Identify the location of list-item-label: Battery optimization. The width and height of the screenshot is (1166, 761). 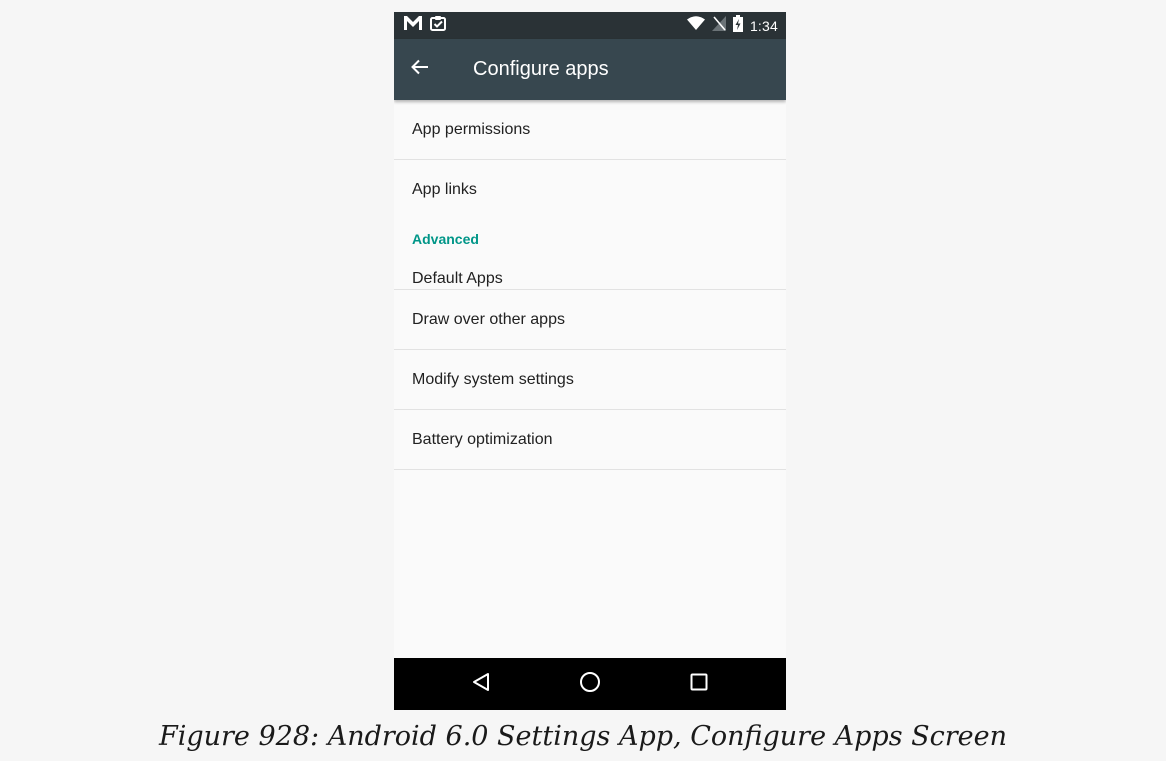
(482, 439).